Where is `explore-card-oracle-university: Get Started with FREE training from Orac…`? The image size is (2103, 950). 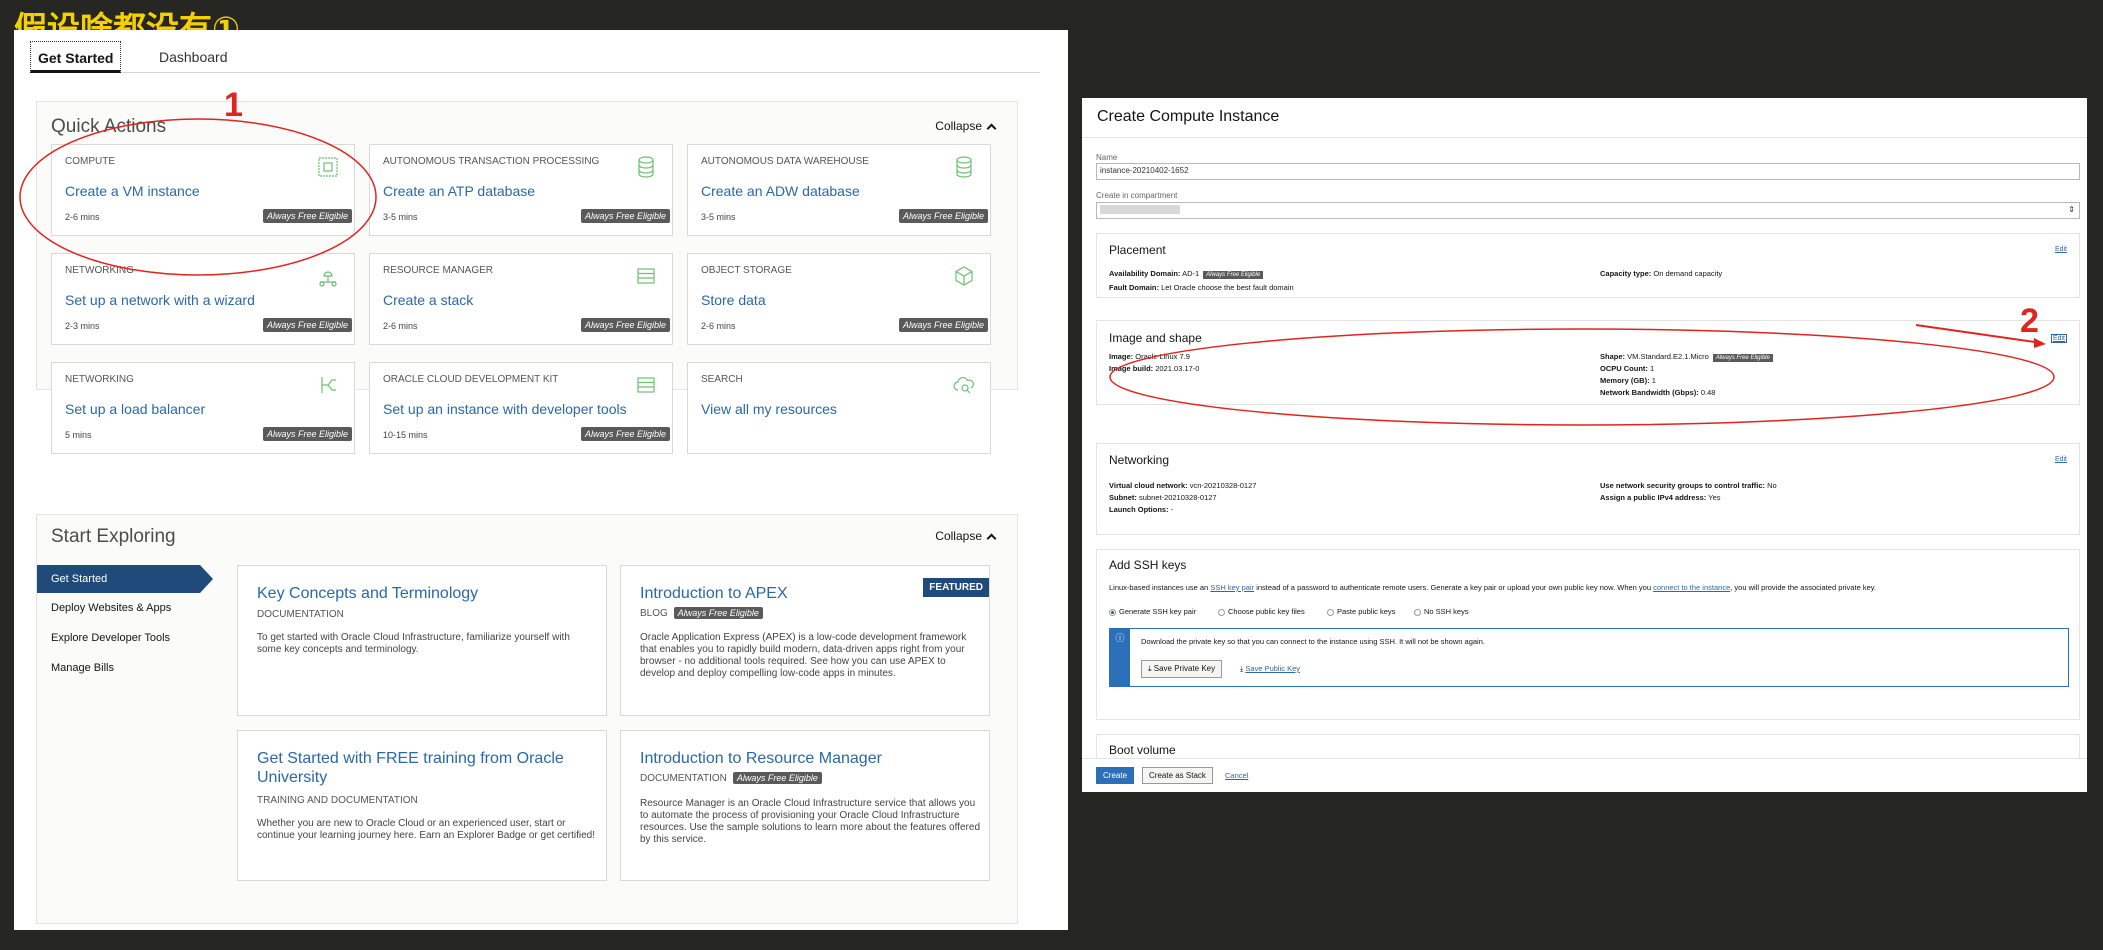 explore-card-oracle-university: Get Started with FREE training from Orac… is located at coordinates (422, 805).